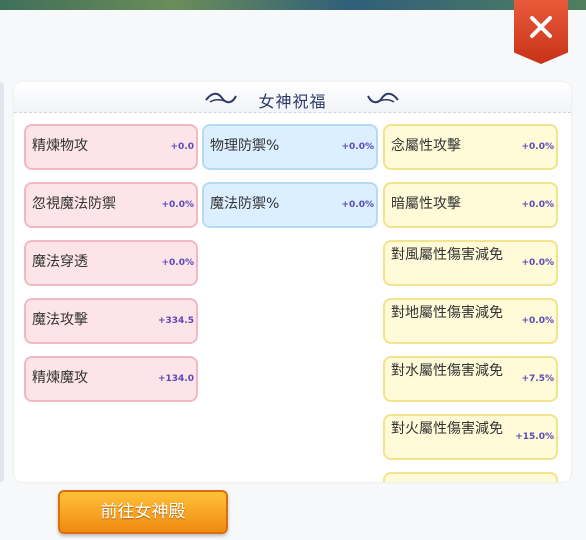 Image resolution: width=586 pixels, height=540 pixels. I want to click on close-button, so click(541, 32).